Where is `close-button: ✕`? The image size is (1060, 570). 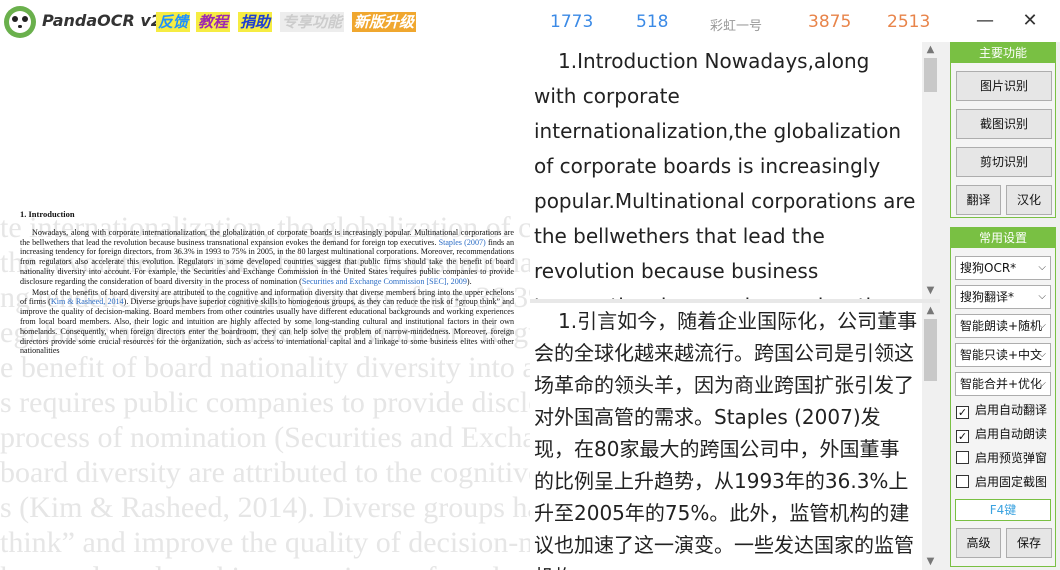
close-button: ✕ is located at coordinates (1030, 21).